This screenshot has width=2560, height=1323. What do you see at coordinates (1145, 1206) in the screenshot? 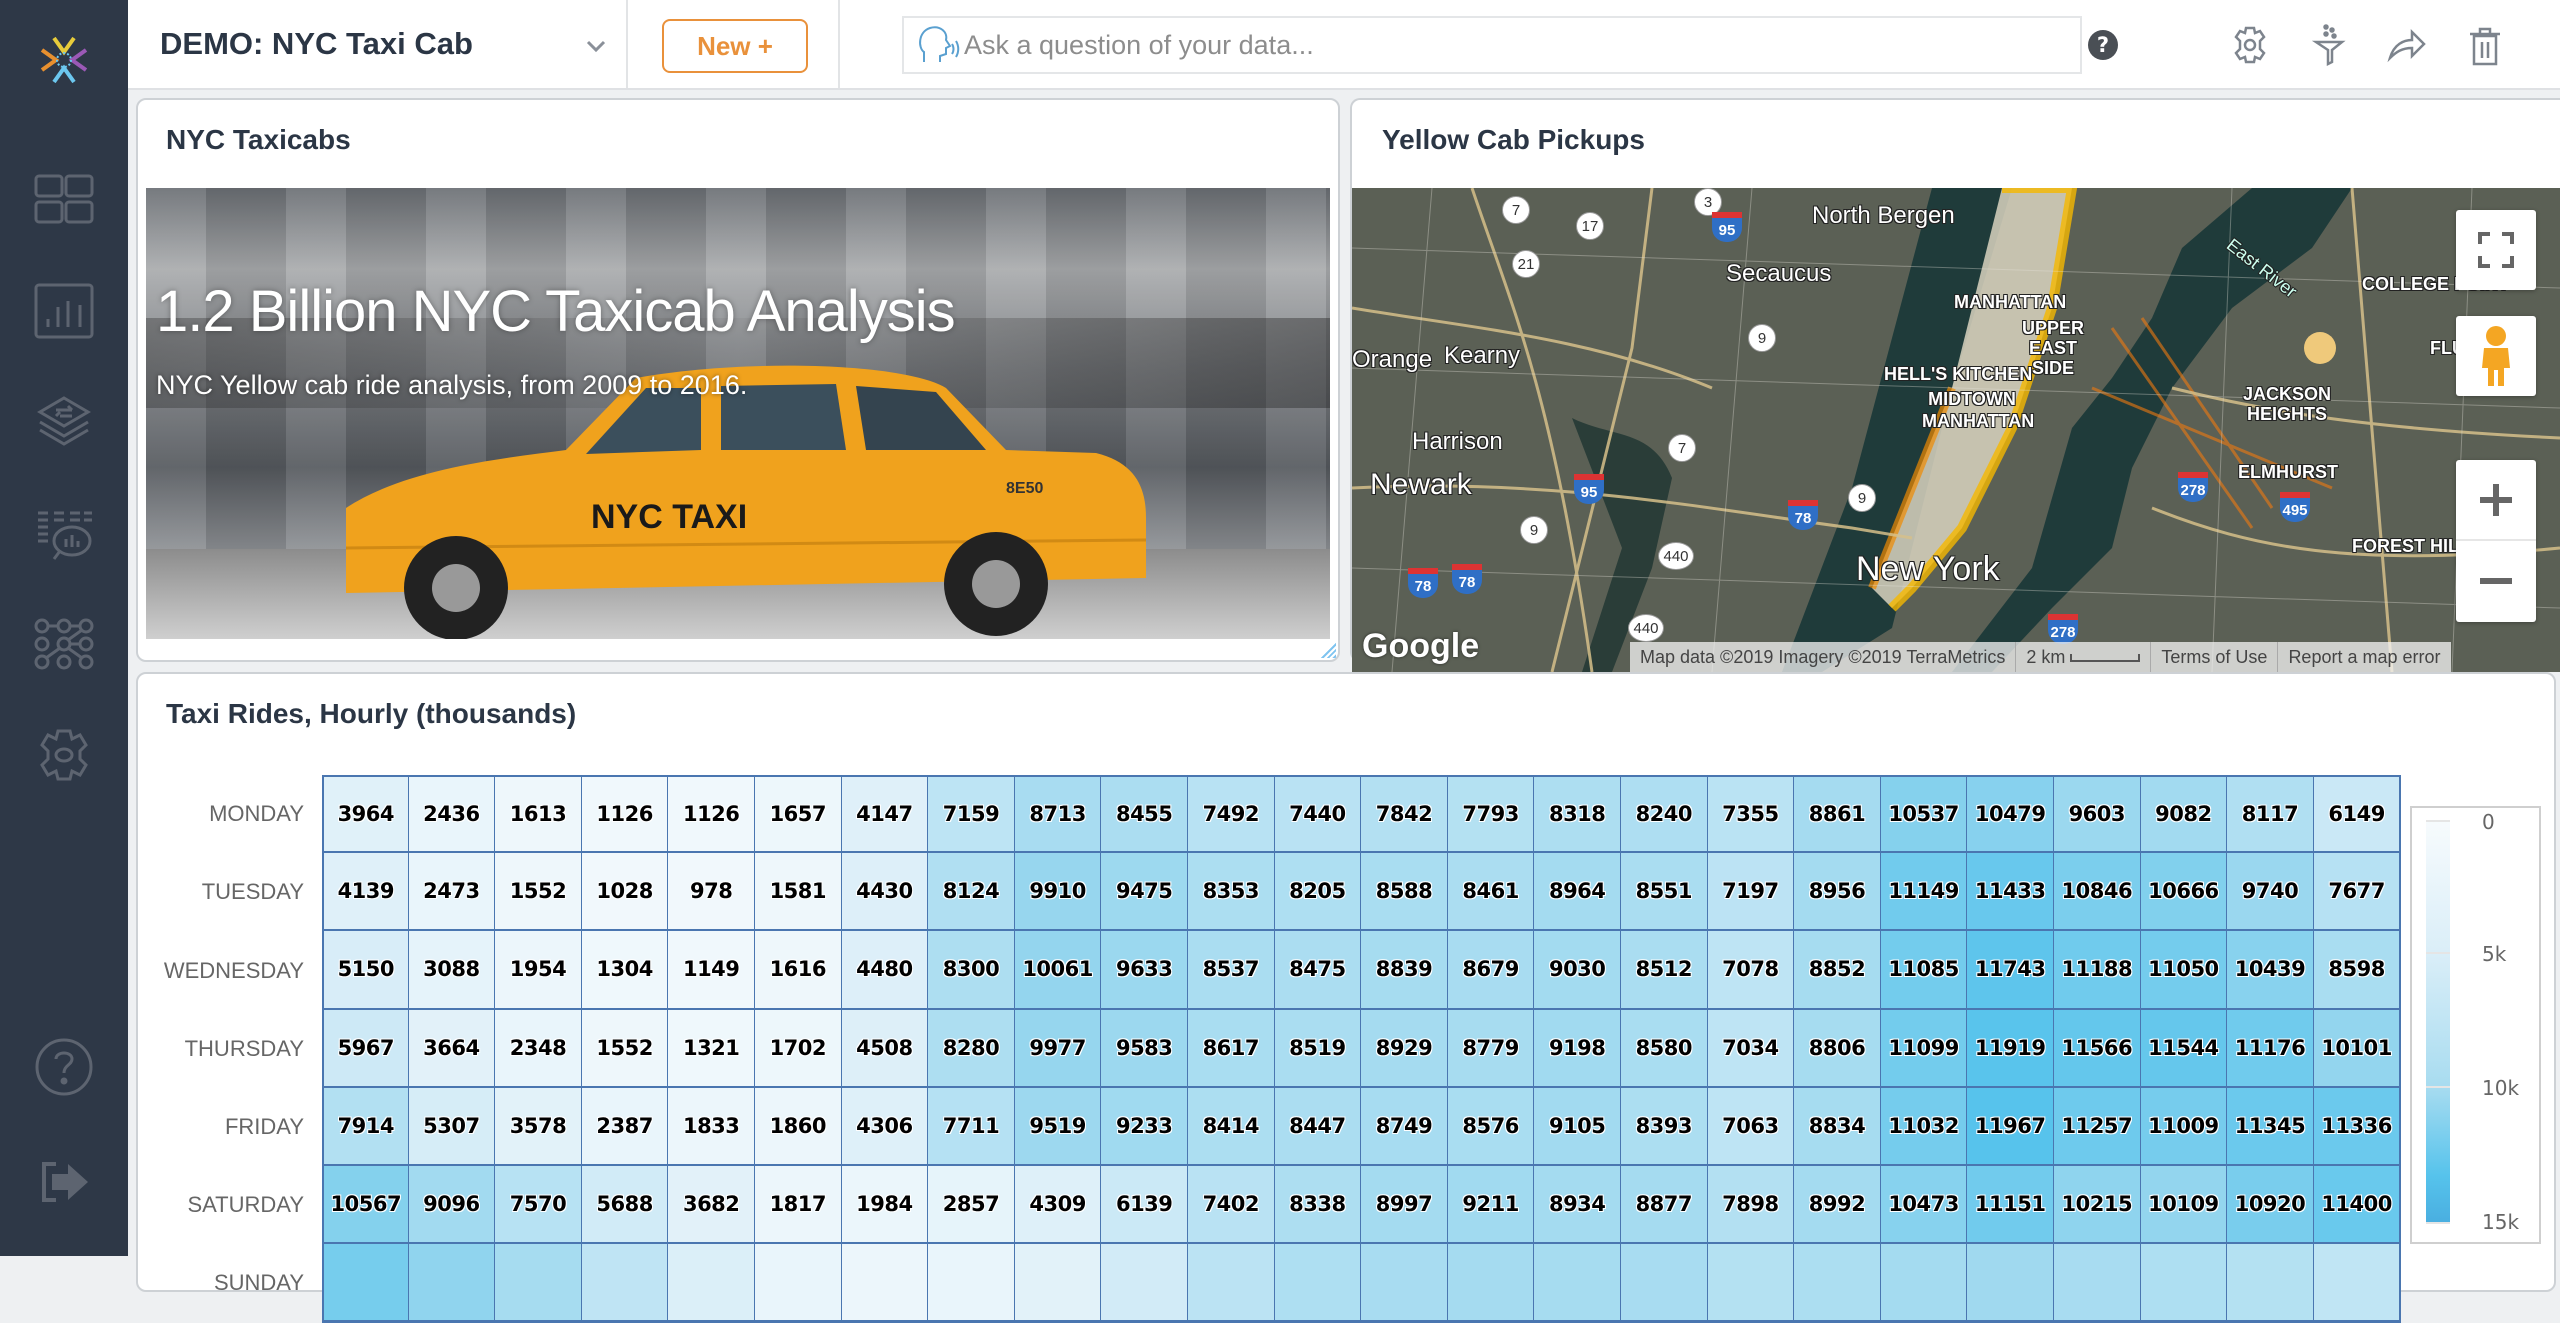
I see `heatmap-cell: 6139` at bounding box center [1145, 1206].